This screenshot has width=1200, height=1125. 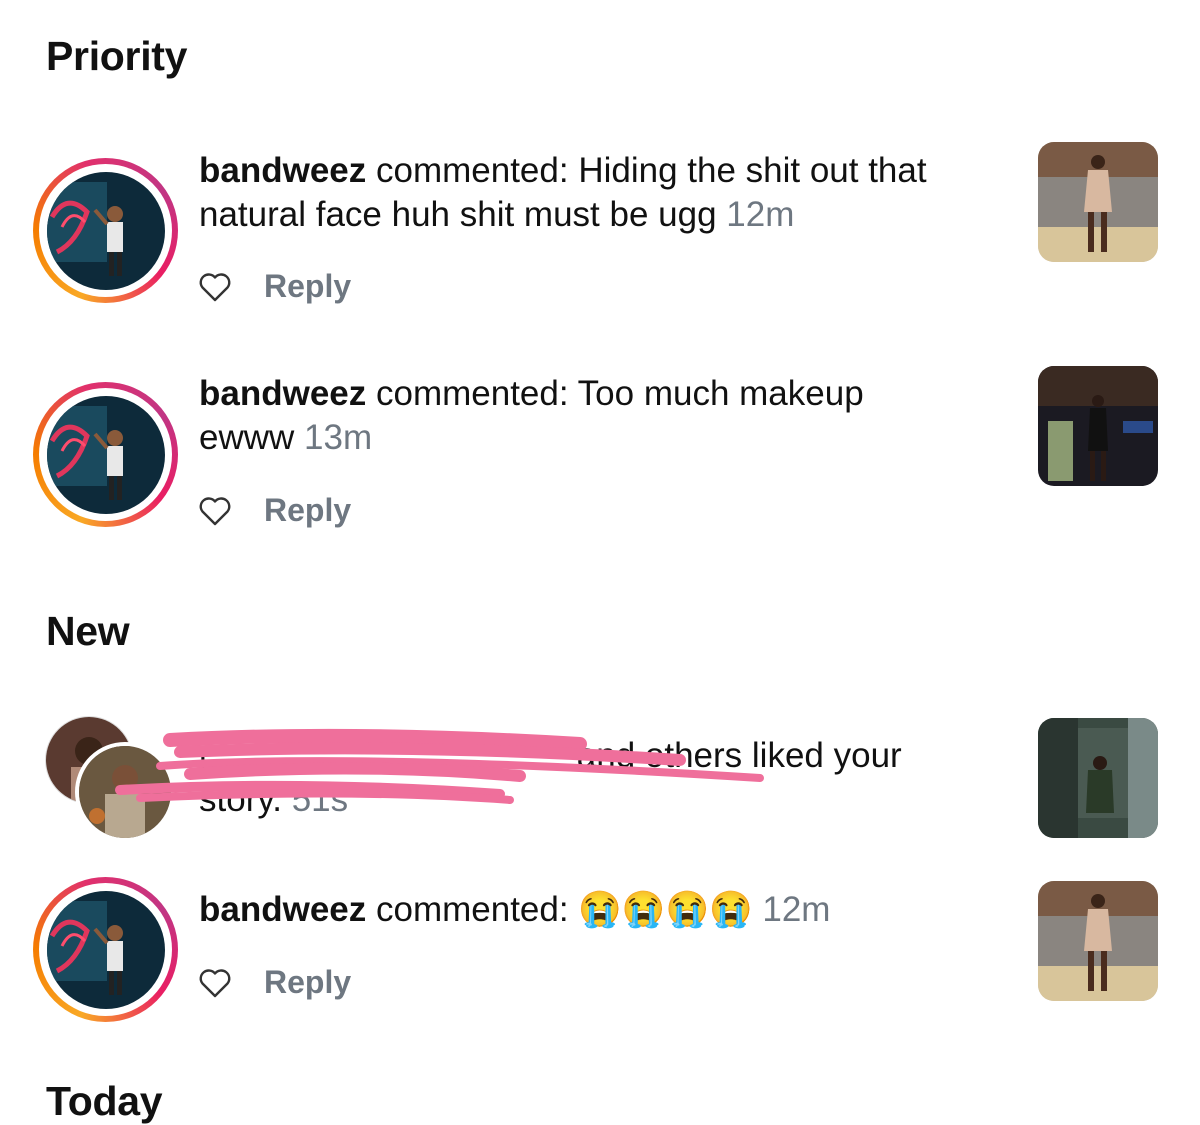 What do you see at coordinates (665, 909) in the screenshot?
I see `comment-text: 😭😭😭😭` at bounding box center [665, 909].